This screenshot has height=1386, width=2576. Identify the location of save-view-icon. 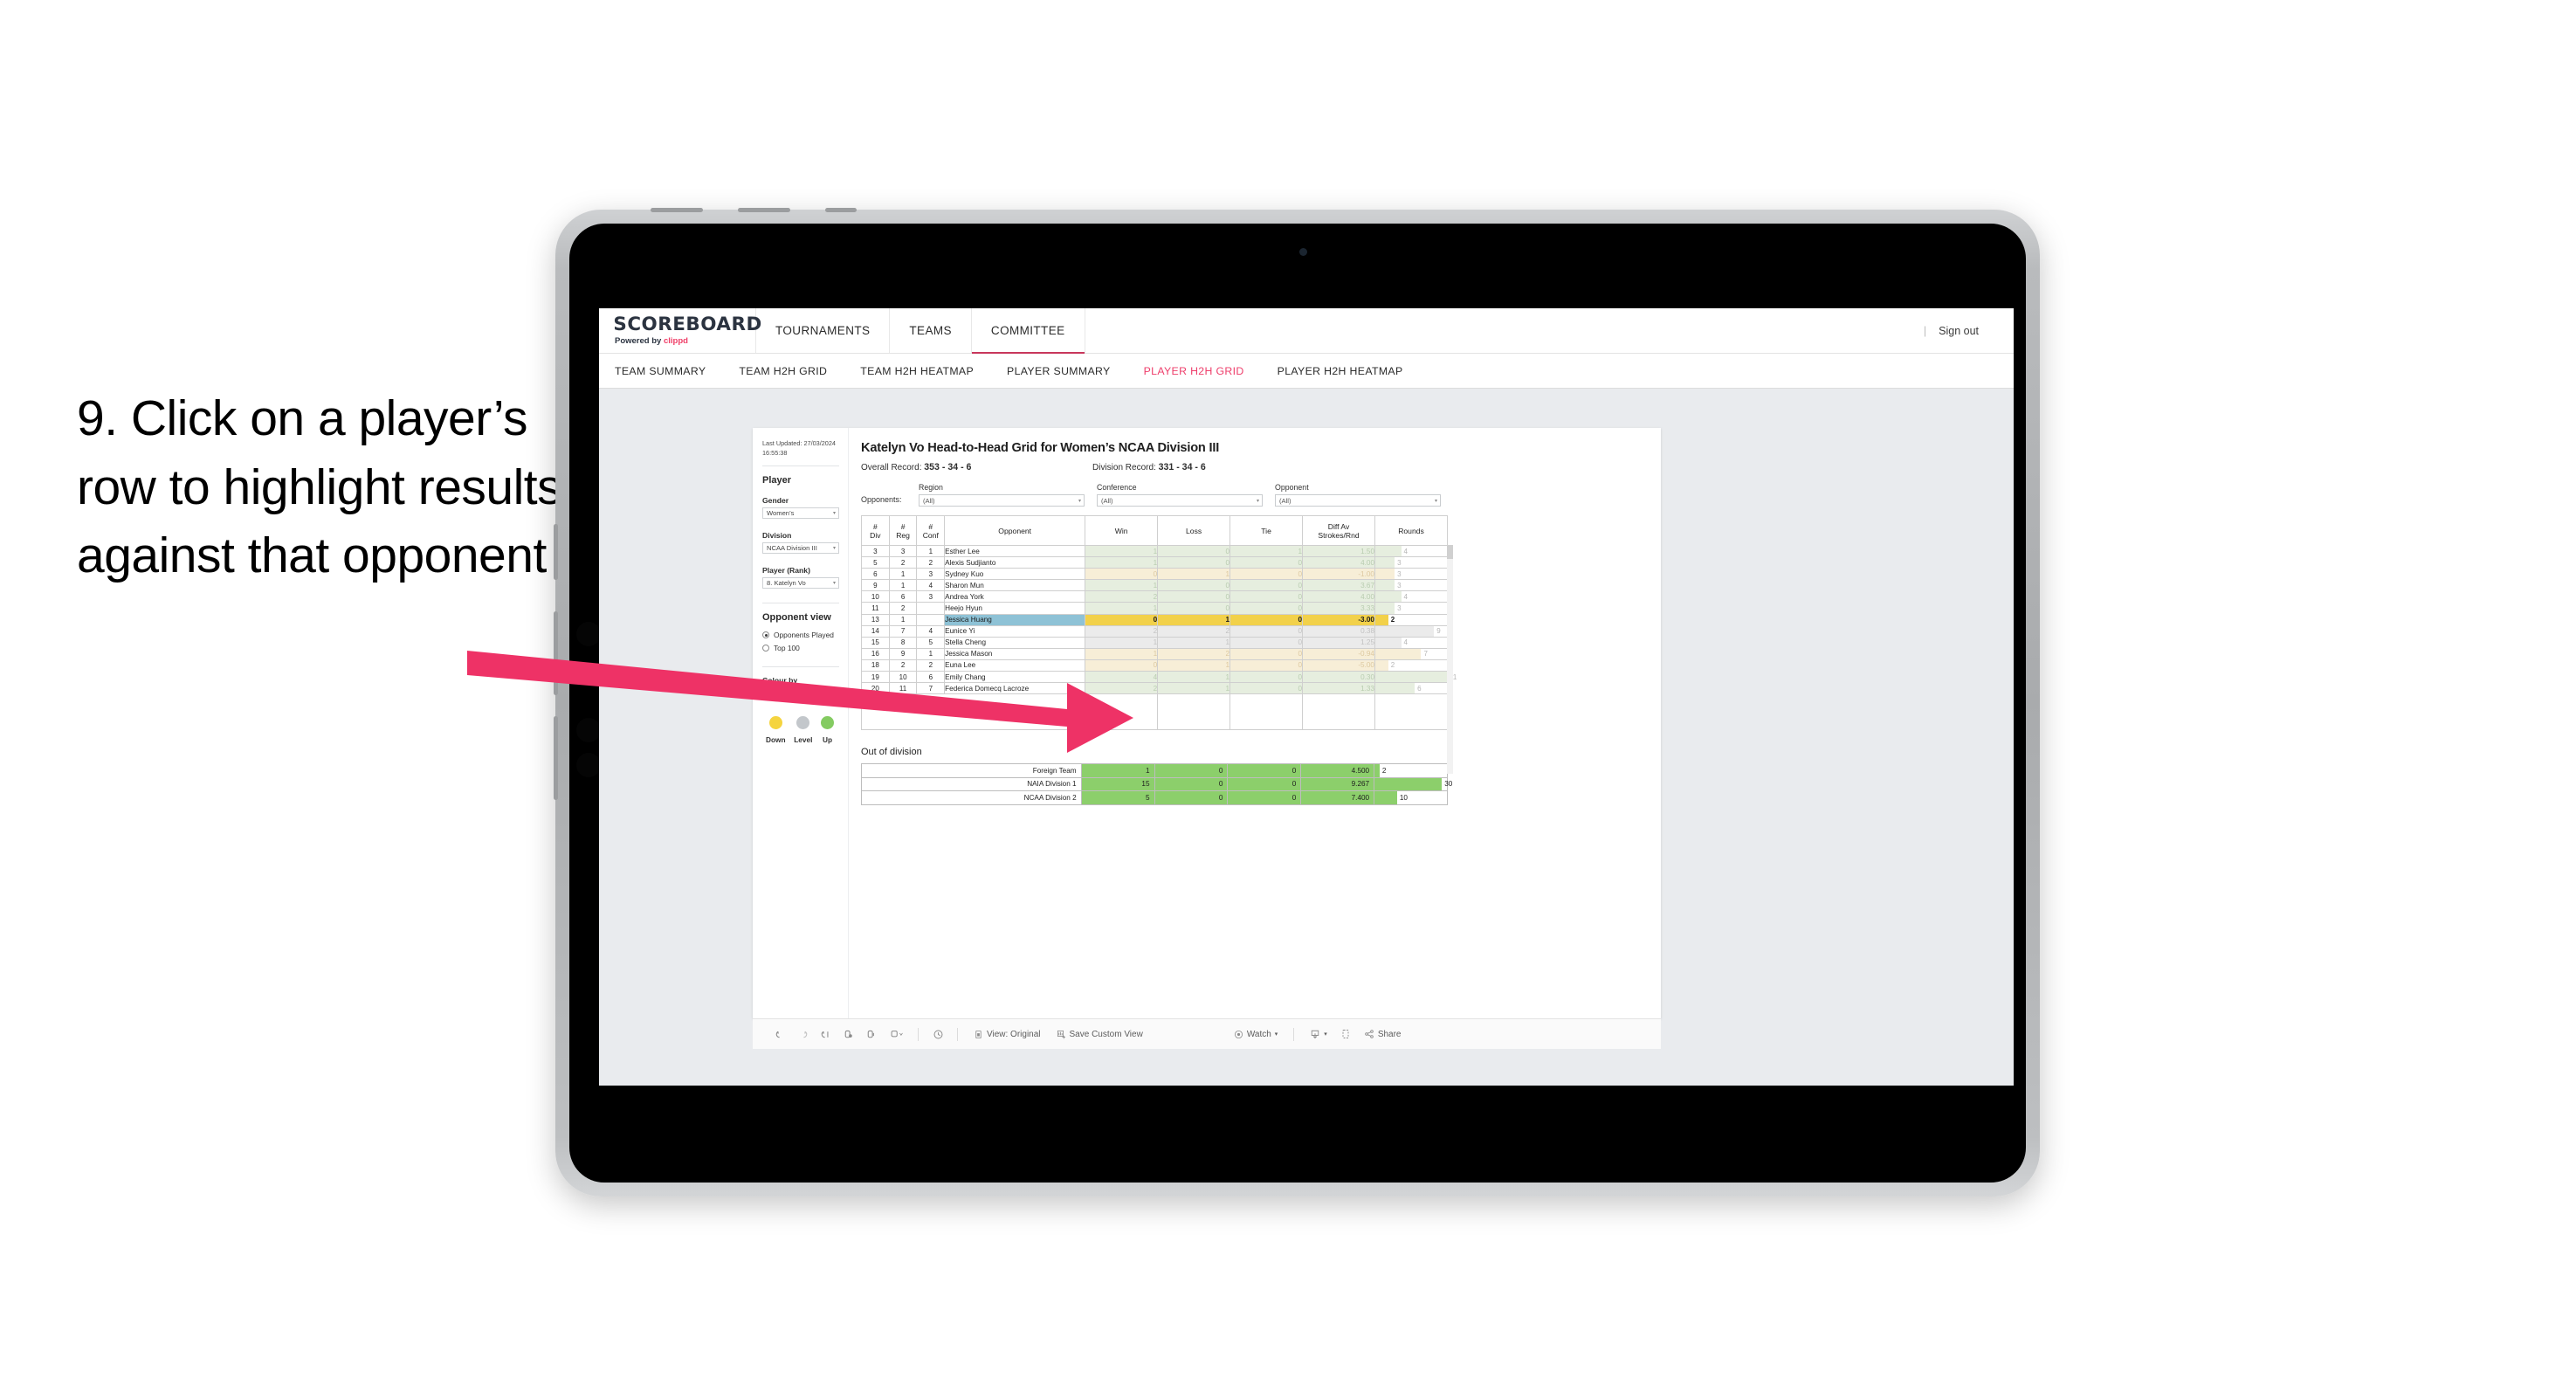
(1061, 1034).